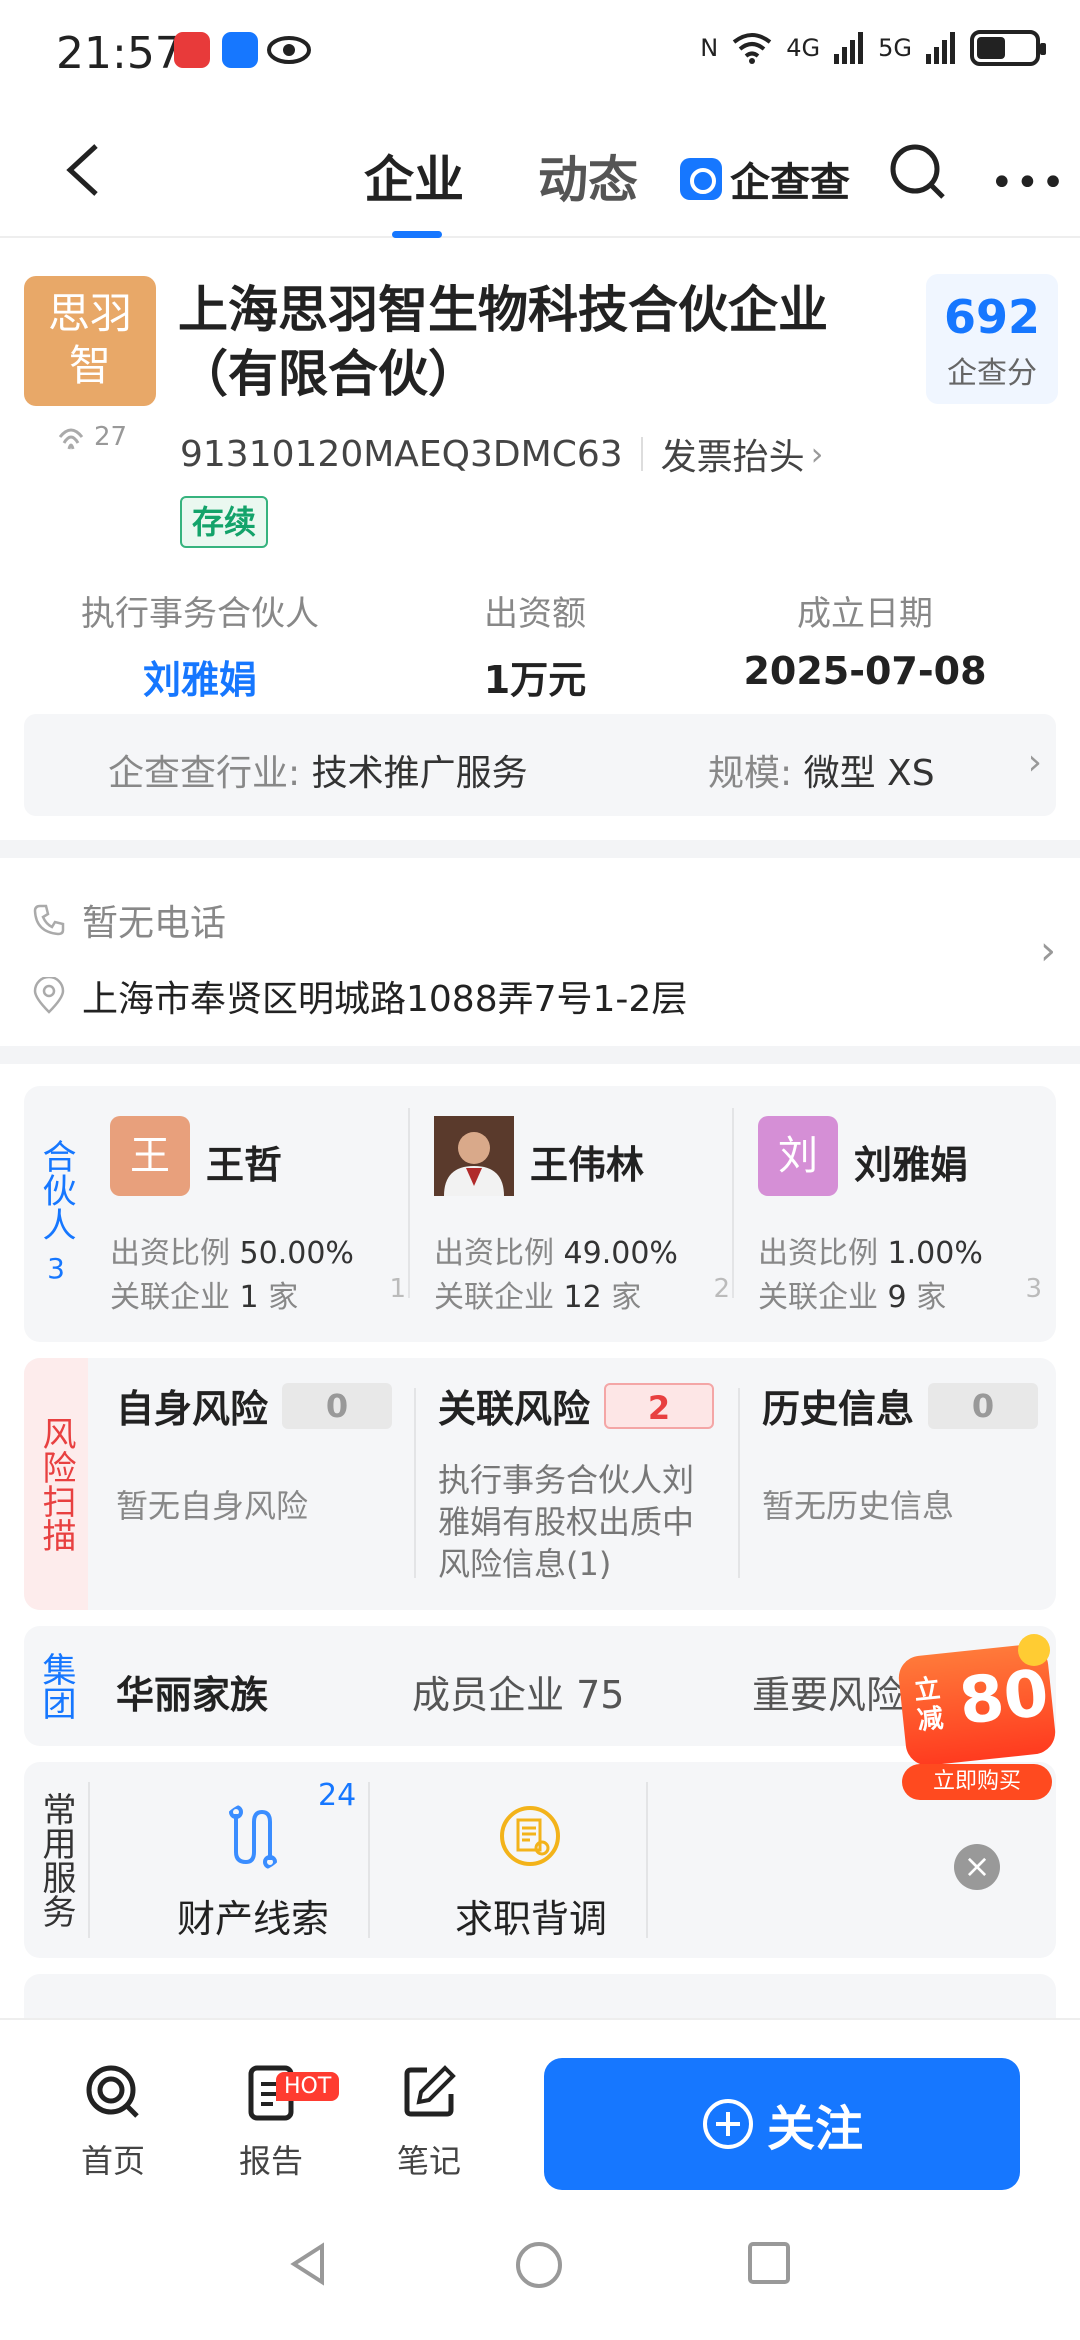 The image size is (1080, 2340). What do you see at coordinates (514, 1409) in the screenshot?
I see `risk-title: 关联风险` at bounding box center [514, 1409].